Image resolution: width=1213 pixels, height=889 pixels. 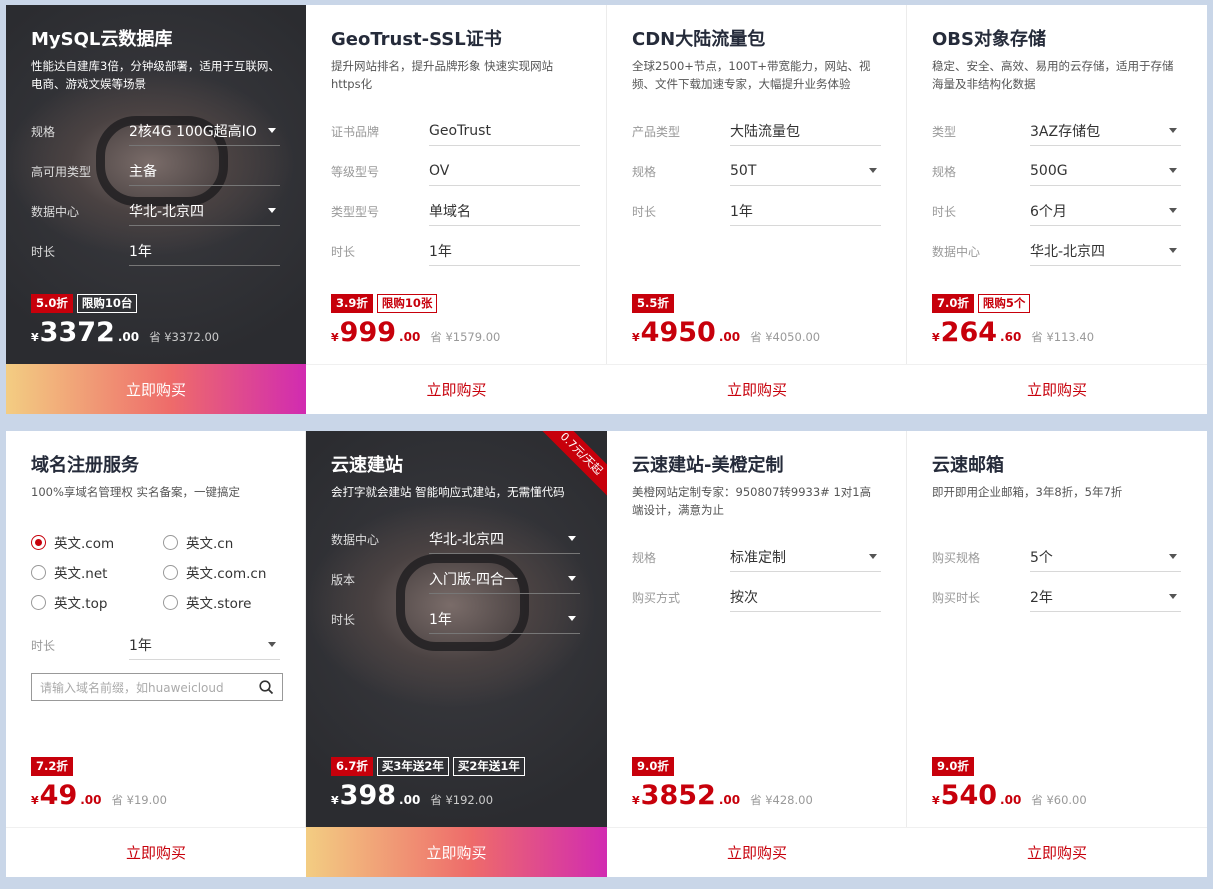 I want to click on edition-select: 入门版-四合一, so click(x=504, y=579).